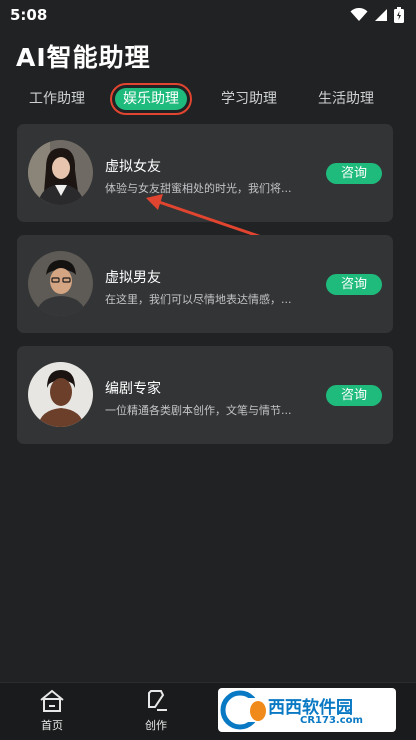 The image size is (416, 740). I want to click on assistant-name: 虚拟女友, so click(133, 167).